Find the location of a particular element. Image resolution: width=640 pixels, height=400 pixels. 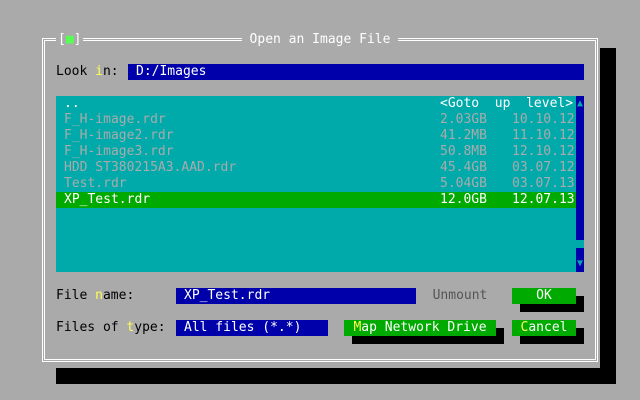

file-name-cell: HDD ST380215A3.AAD.rdr is located at coordinates (150, 167).